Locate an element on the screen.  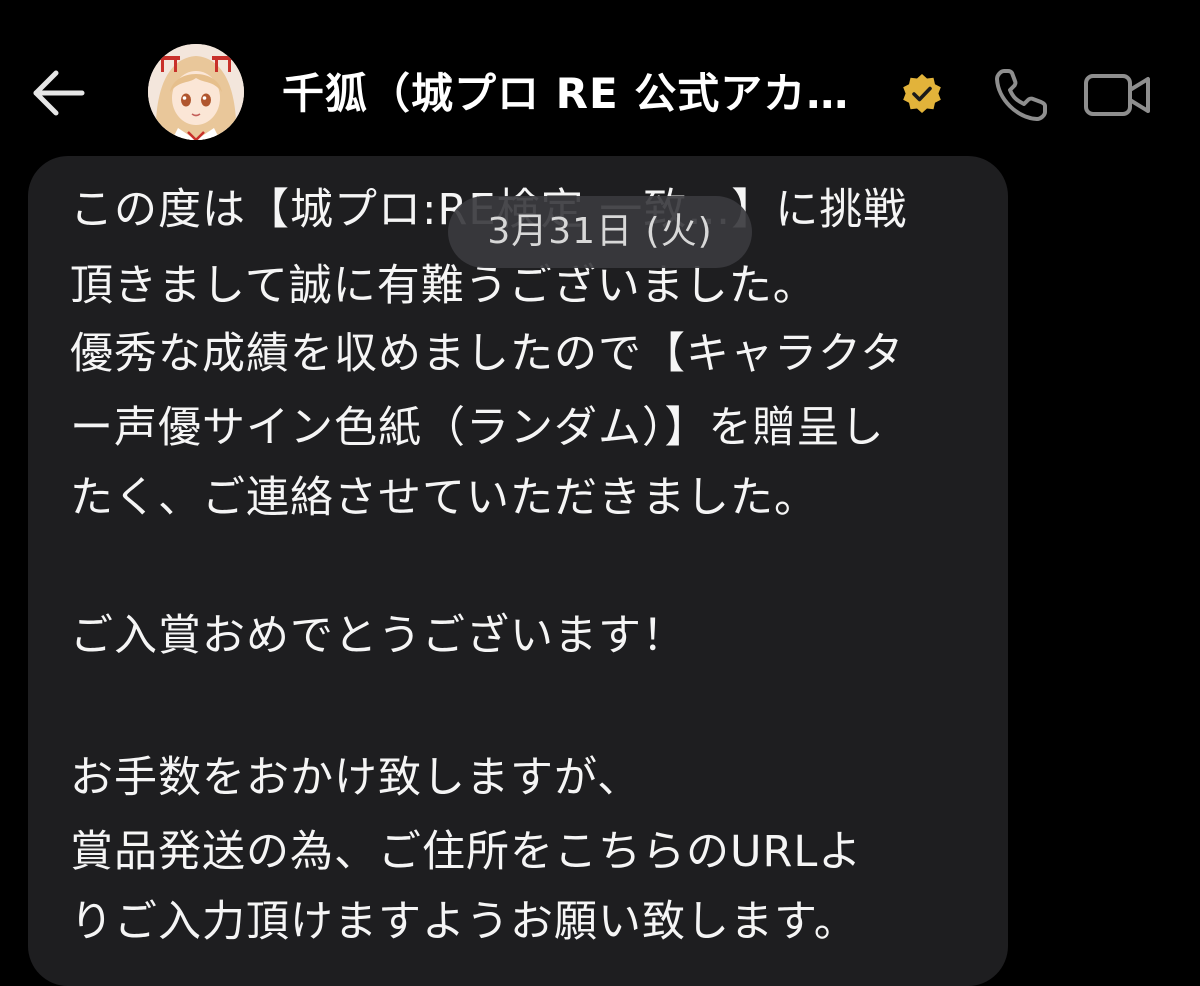
message-line: お手数をおかけ致しますが、 is located at coordinates (356, 778).